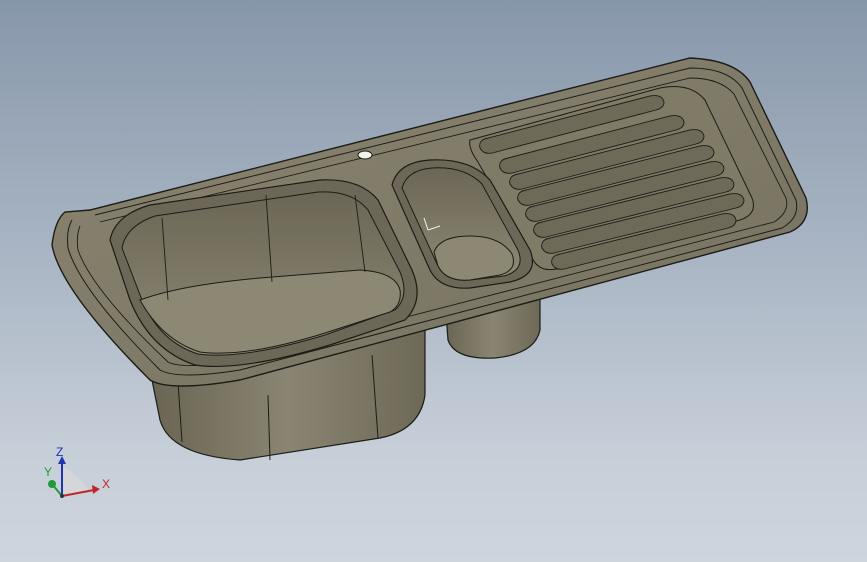  What do you see at coordinates (106, 484) in the screenshot?
I see `x-axis-label: X` at bounding box center [106, 484].